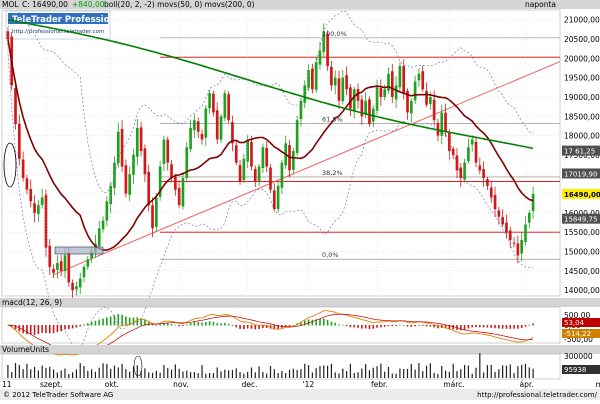 Image resolution: width=600 pixels, height=404 pixels. I want to click on price-tick-label: 14000,00, so click(582, 290).